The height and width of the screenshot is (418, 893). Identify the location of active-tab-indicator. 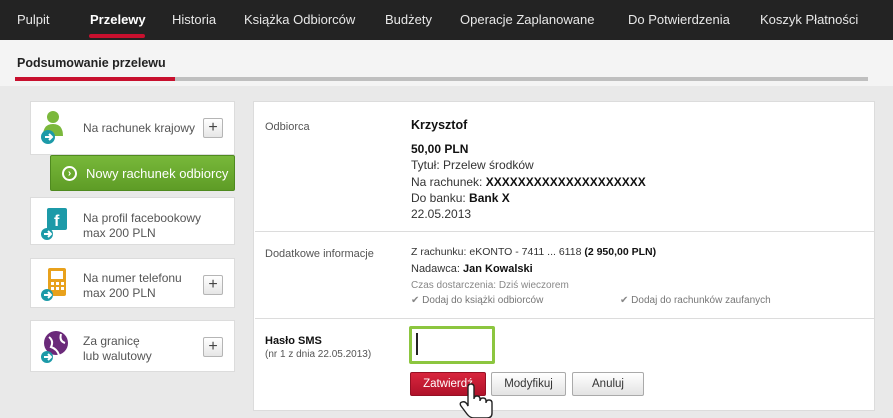
(117, 36).